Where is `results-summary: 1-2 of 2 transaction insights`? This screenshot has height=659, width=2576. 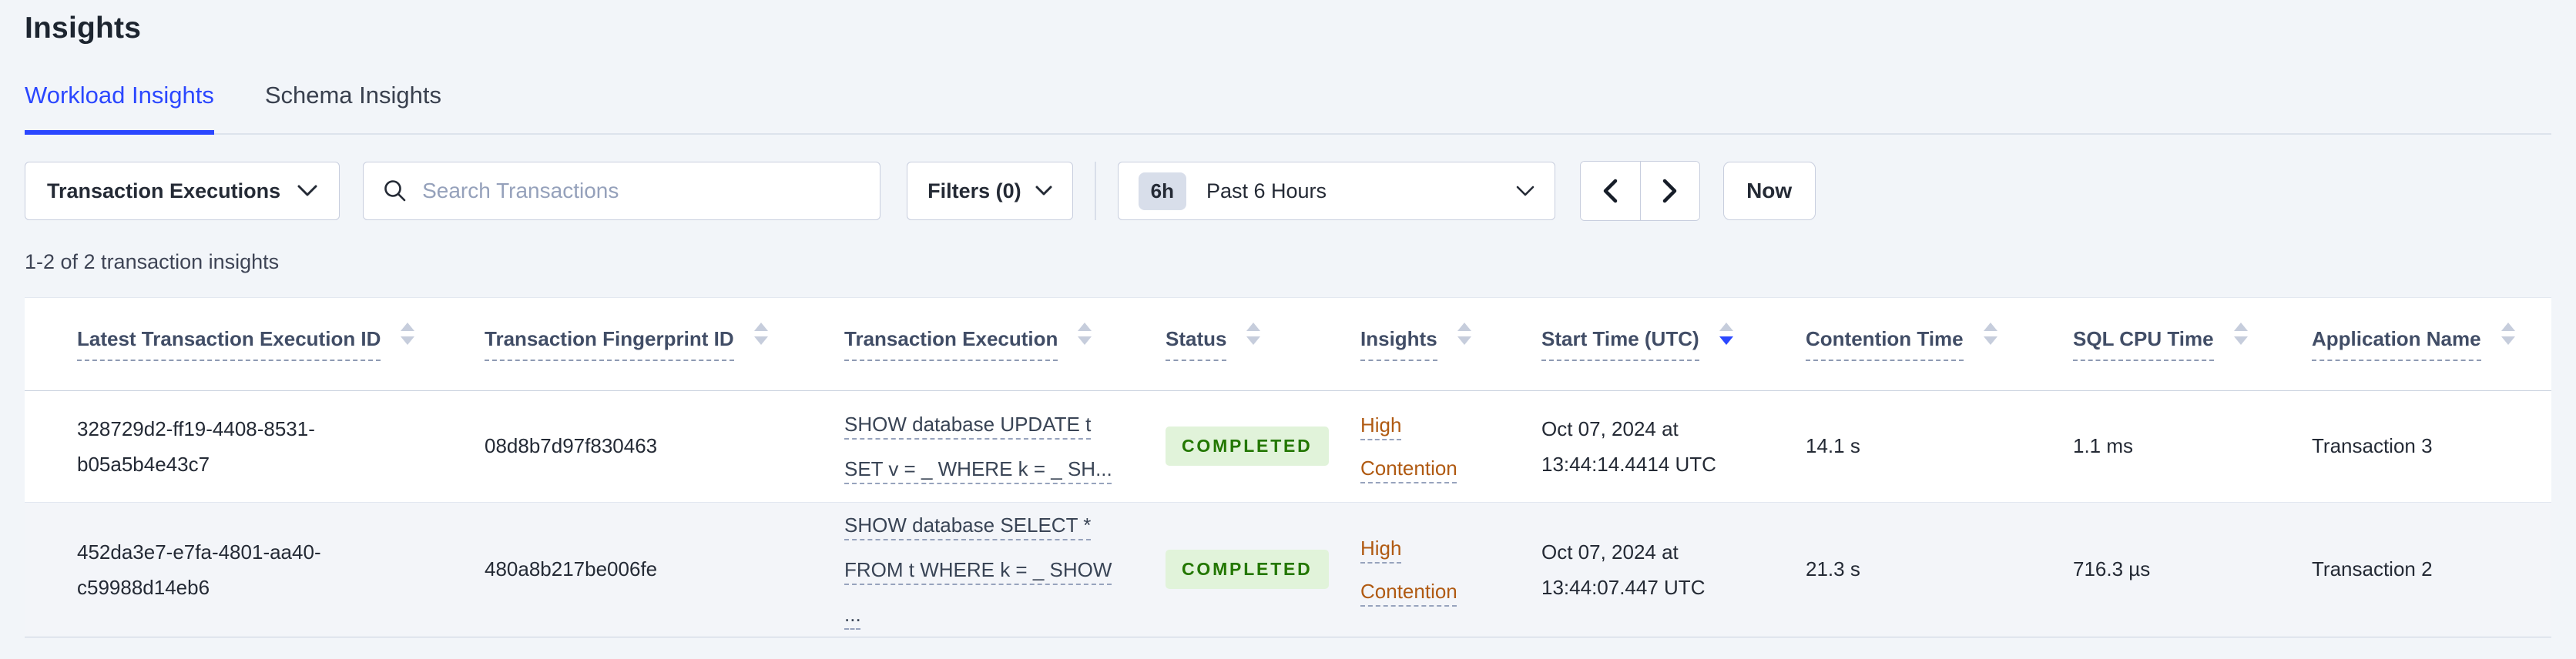
results-summary: 1-2 of 2 transaction insights is located at coordinates (152, 261).